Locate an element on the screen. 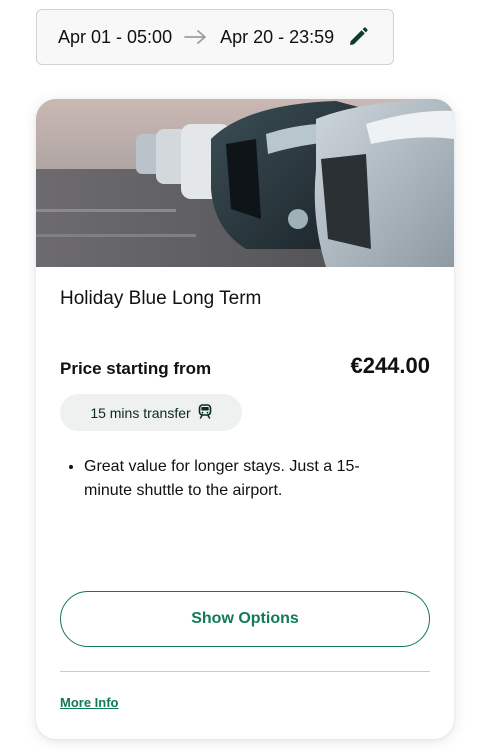  price-label: Price starting from is located at coordinates (136, 368).